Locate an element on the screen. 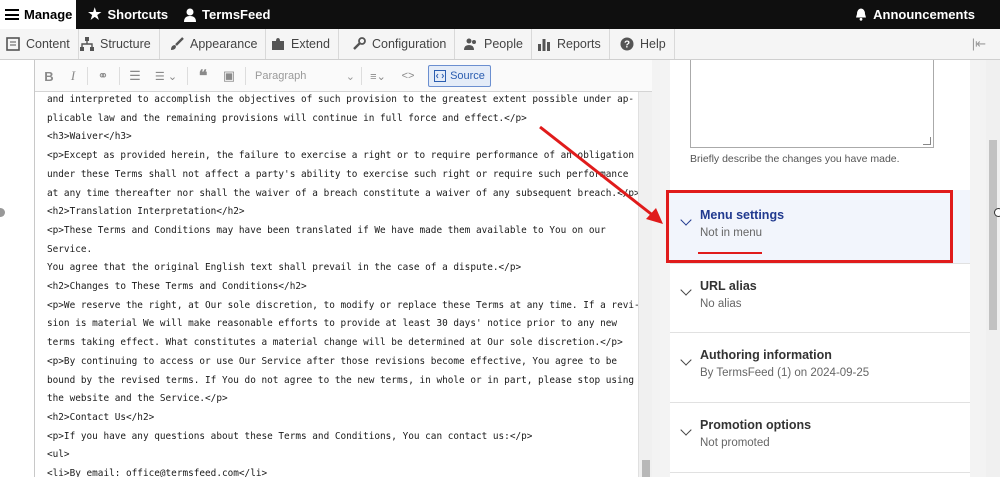 The image size is (1000, 477). code-icon: <> is located at coordinates (408, 76).